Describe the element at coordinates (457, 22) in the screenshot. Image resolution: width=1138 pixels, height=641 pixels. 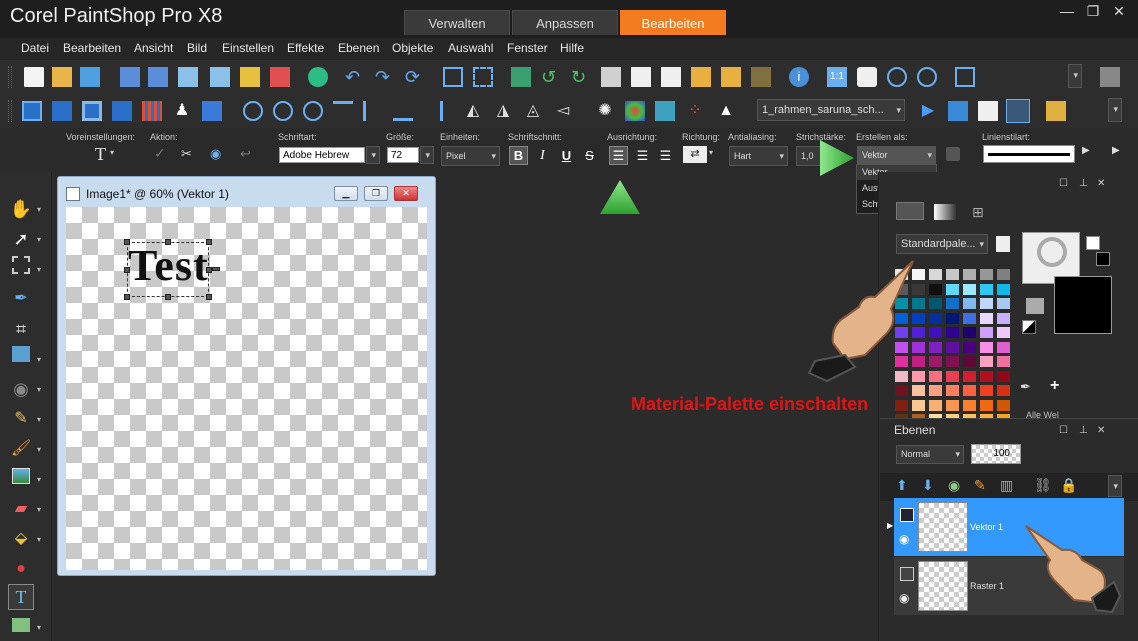
I see `tab-verwalten: Verwalten` at that location.